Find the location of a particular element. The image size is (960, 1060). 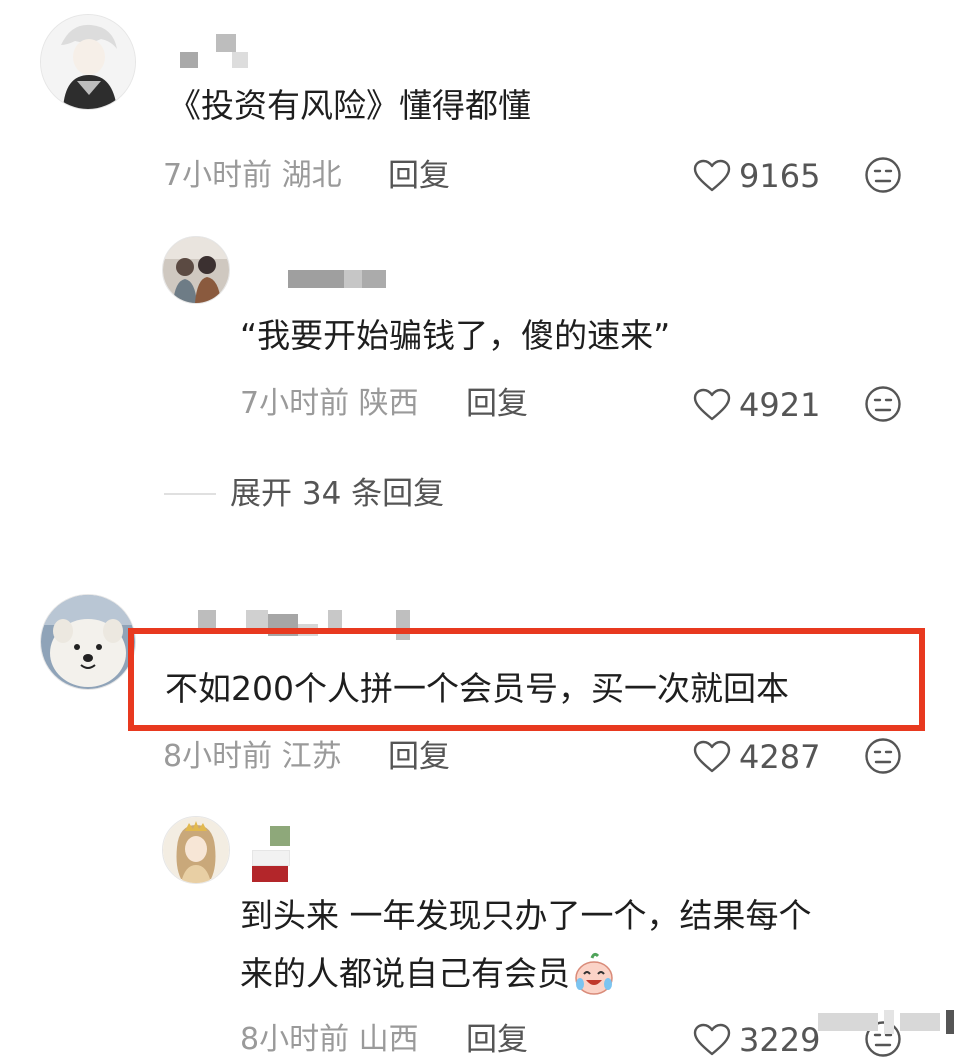

like-button: 4921 is located at coordinates (756, 405).